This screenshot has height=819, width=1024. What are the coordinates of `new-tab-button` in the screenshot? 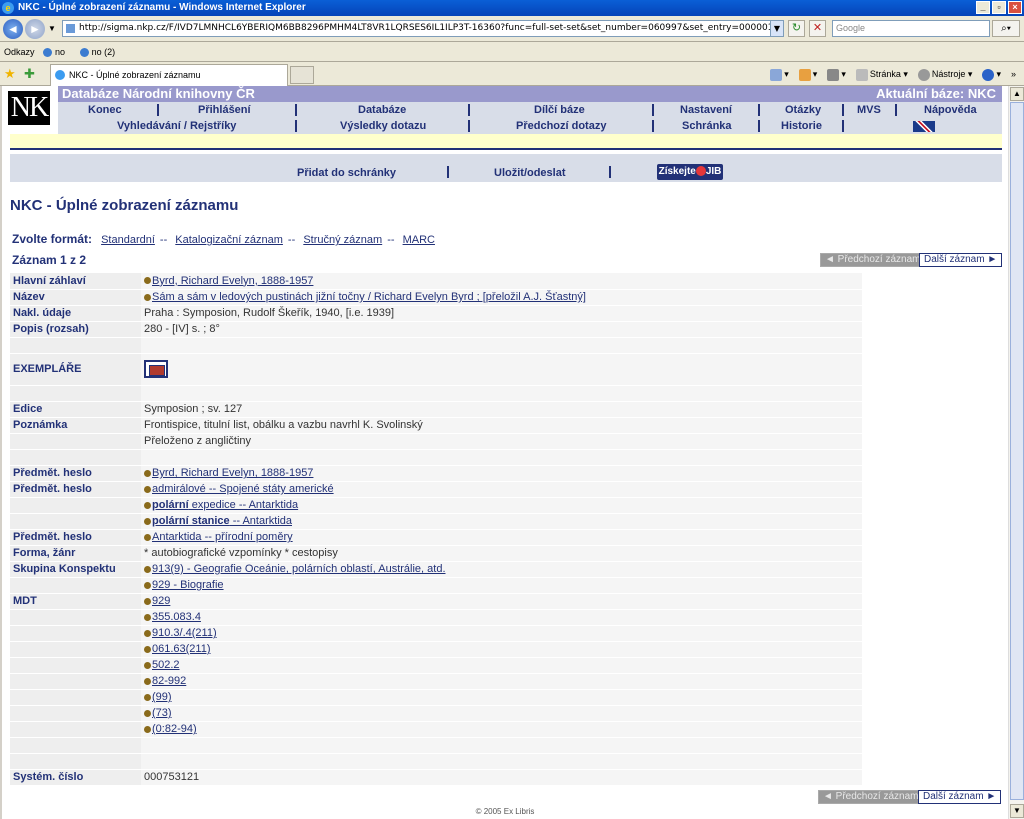 It's located at (302, 75).